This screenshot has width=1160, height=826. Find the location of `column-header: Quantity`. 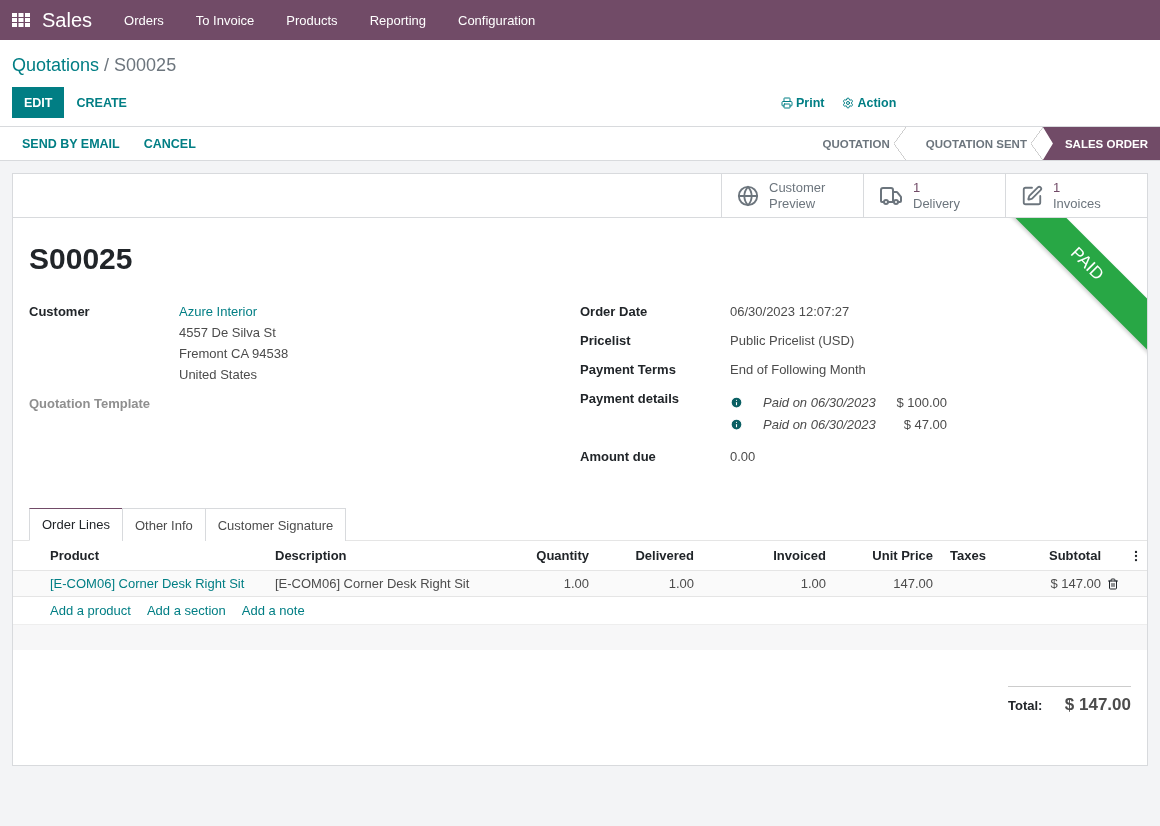

column-header: Quantity is located at coordinates (539, 555).